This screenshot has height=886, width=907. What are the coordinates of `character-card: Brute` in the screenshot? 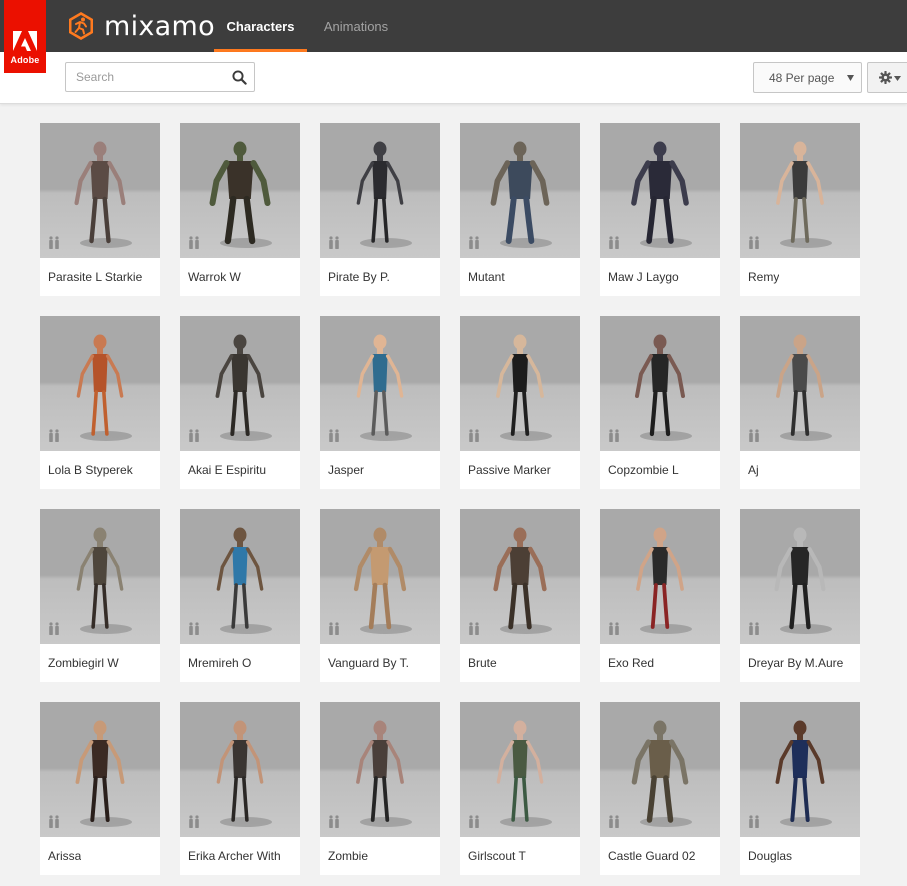 It's located at (520, 595).